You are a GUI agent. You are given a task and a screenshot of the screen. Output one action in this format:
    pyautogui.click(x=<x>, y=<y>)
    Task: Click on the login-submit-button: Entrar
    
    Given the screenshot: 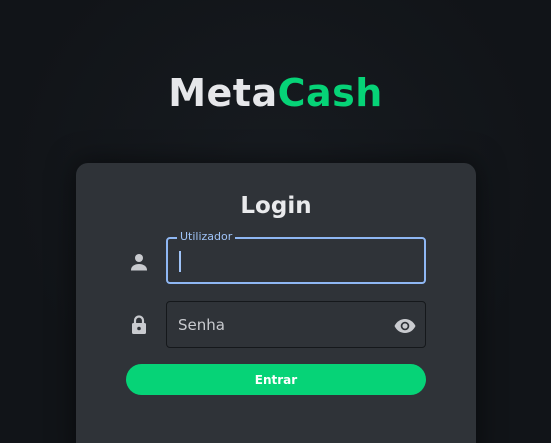 What is the action you would take?
    pyautogui.click(x=276, y=379)
    